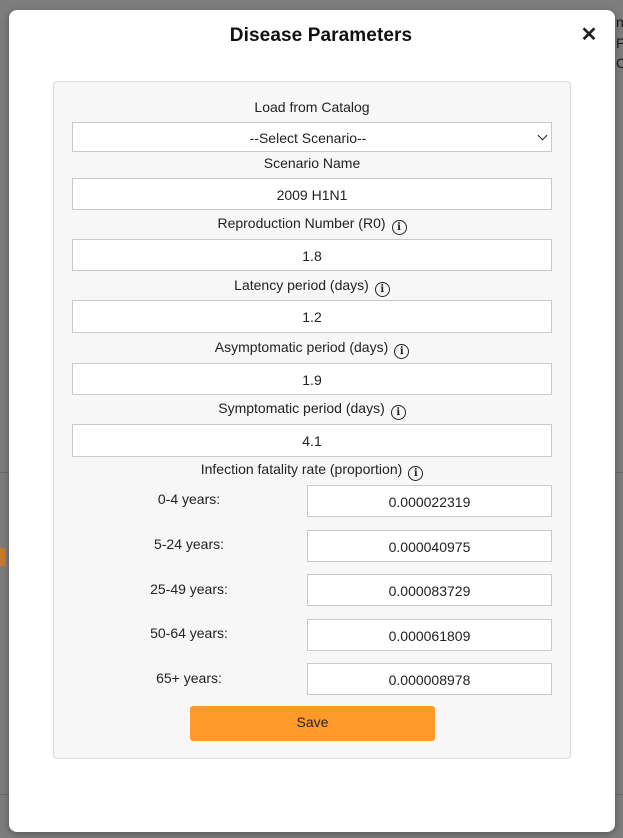 The width and height of the screenshot is (623, 838). What do you see at coordinates (189, 589) in the screenshot?
I see `age-group-label: 25-49 years:` at bounding box center [189, 589].